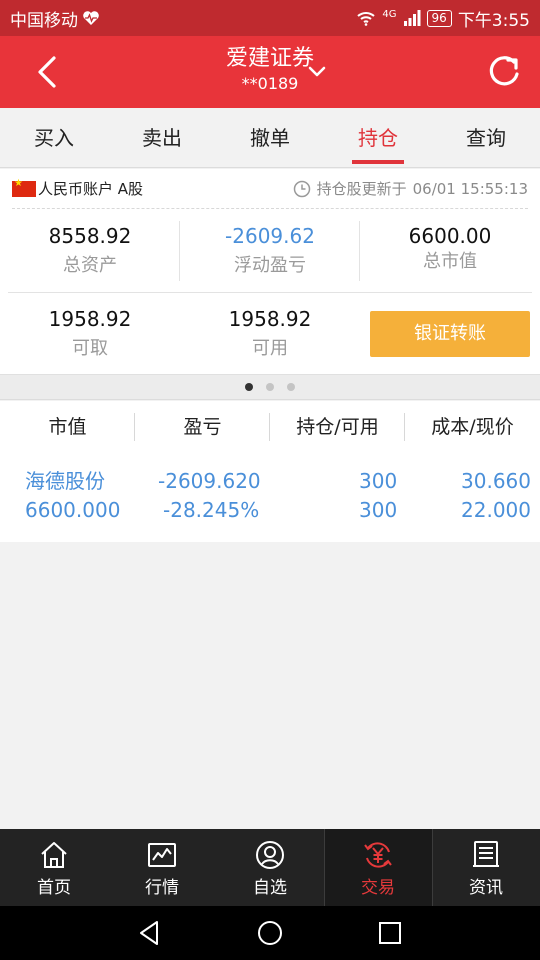  Describe the element at coordinates (496, 510) in the screenshot. I see `stock-price: 22.000` at that location.